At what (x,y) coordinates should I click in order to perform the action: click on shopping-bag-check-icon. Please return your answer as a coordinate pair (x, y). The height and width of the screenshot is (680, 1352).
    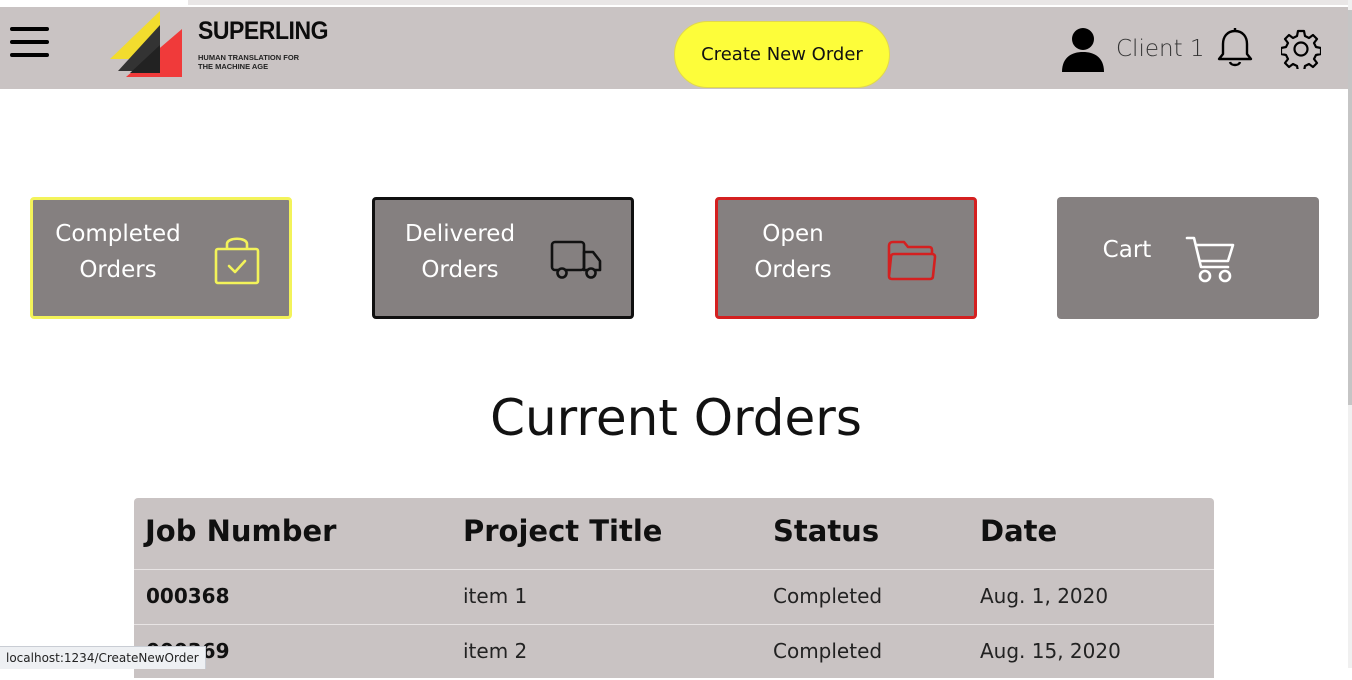
    Looking at the image, I should click on (237, 261).